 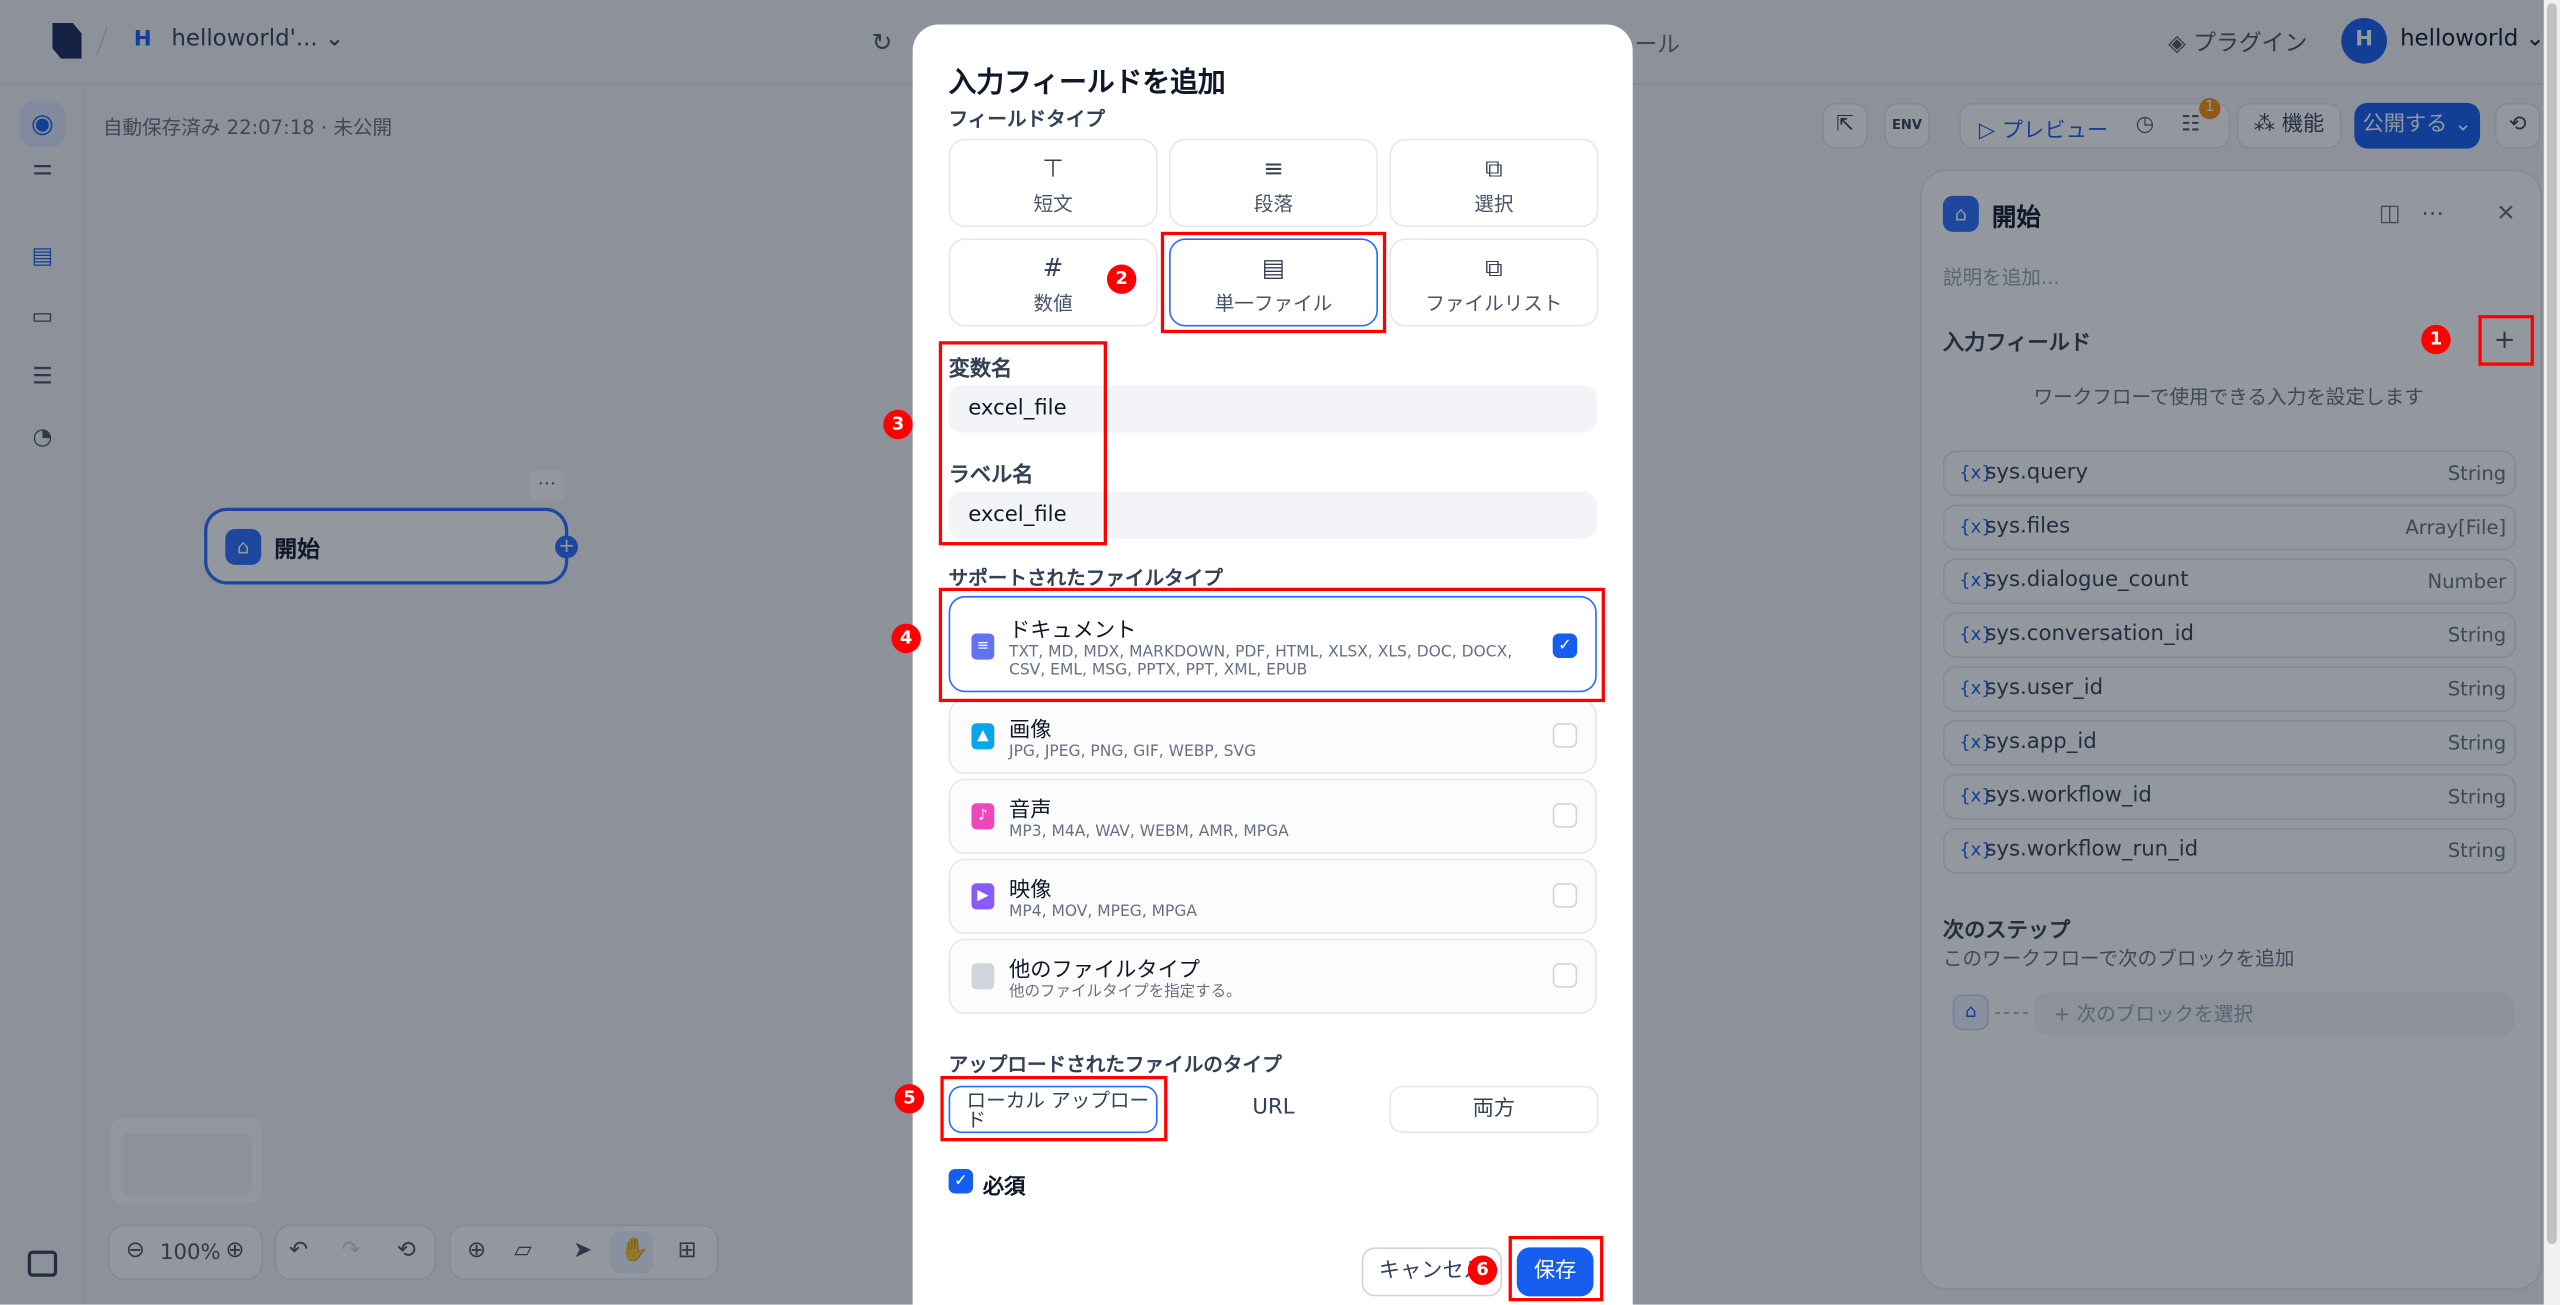 What do you see at coordinates (1053, 168) in the screenshot?
I see `text-input-icon: ⊤` at bounding box center [1053, 168].